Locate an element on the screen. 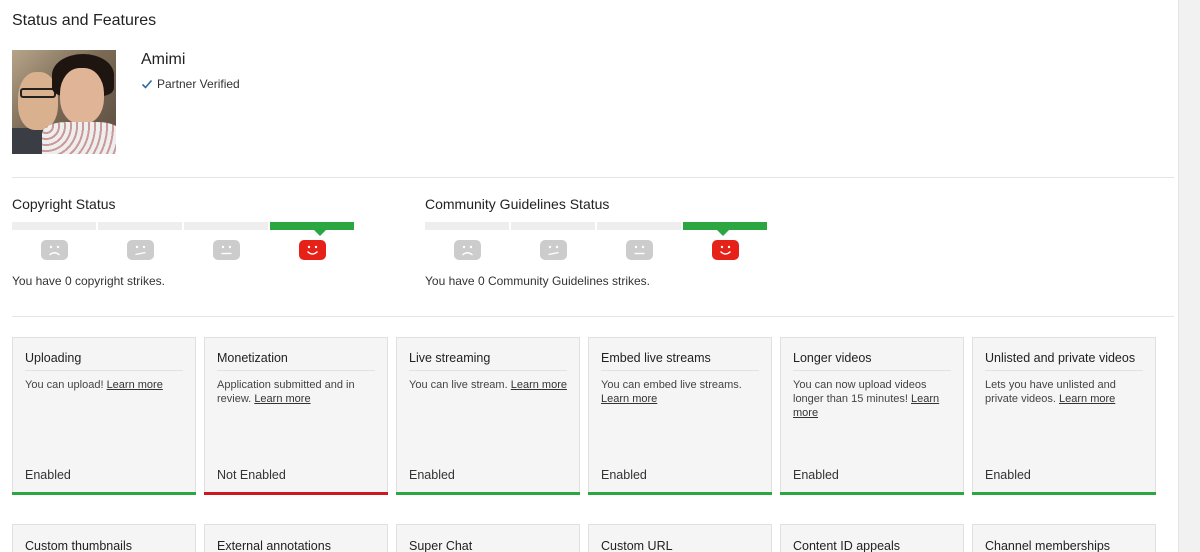 The height and width of the screenshot is (552, 1200). feature-card-super-chat: Super Chat is located at coordinates (488, 538).